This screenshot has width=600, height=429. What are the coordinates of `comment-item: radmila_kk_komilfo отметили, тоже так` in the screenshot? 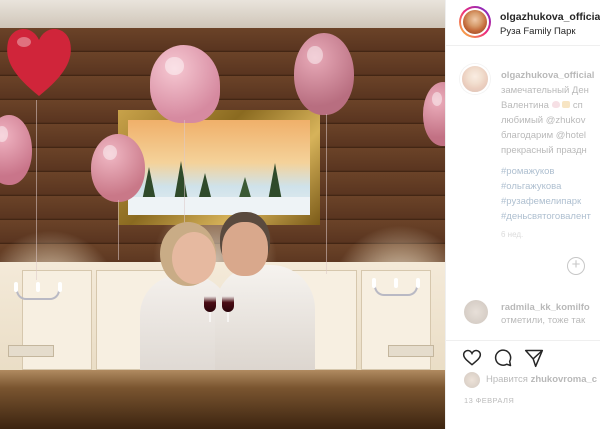 It's located at (523, 316).